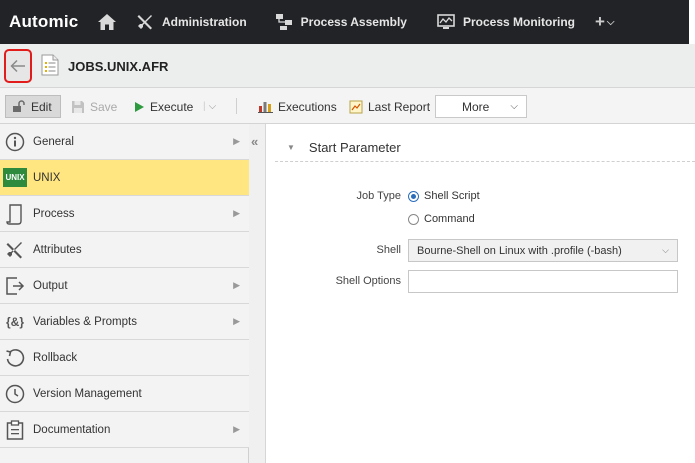  I want to click on executions-label: Executions, so click(307, 106).